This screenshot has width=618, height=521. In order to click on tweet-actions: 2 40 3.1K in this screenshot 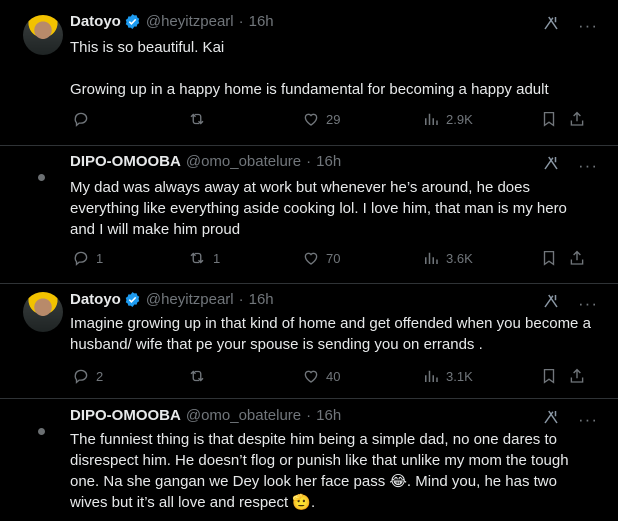, I will do `click(330, 376)`.